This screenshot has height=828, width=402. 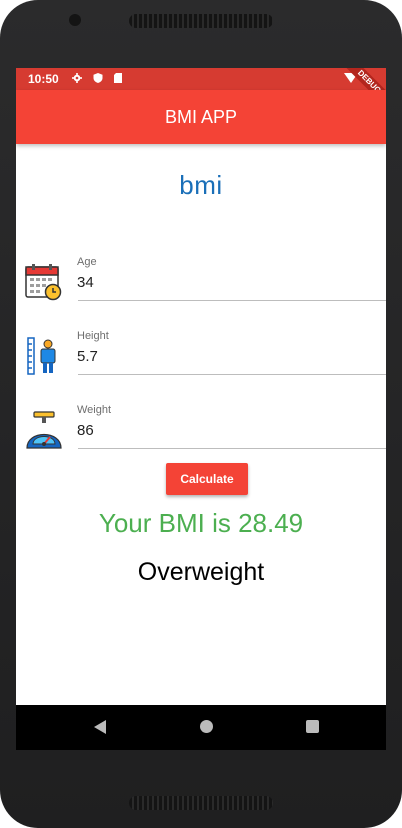 What do you see at coordinates (206, 726) in the screenshot?
I see `home-icon` at bounding box center [206, 726].